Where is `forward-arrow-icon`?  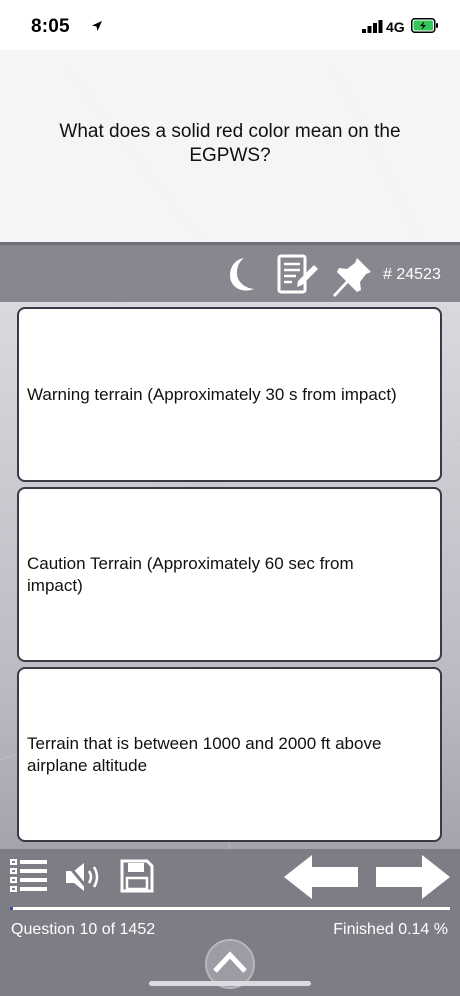
forward-arrow-icon is located at coordinates (412, 877).